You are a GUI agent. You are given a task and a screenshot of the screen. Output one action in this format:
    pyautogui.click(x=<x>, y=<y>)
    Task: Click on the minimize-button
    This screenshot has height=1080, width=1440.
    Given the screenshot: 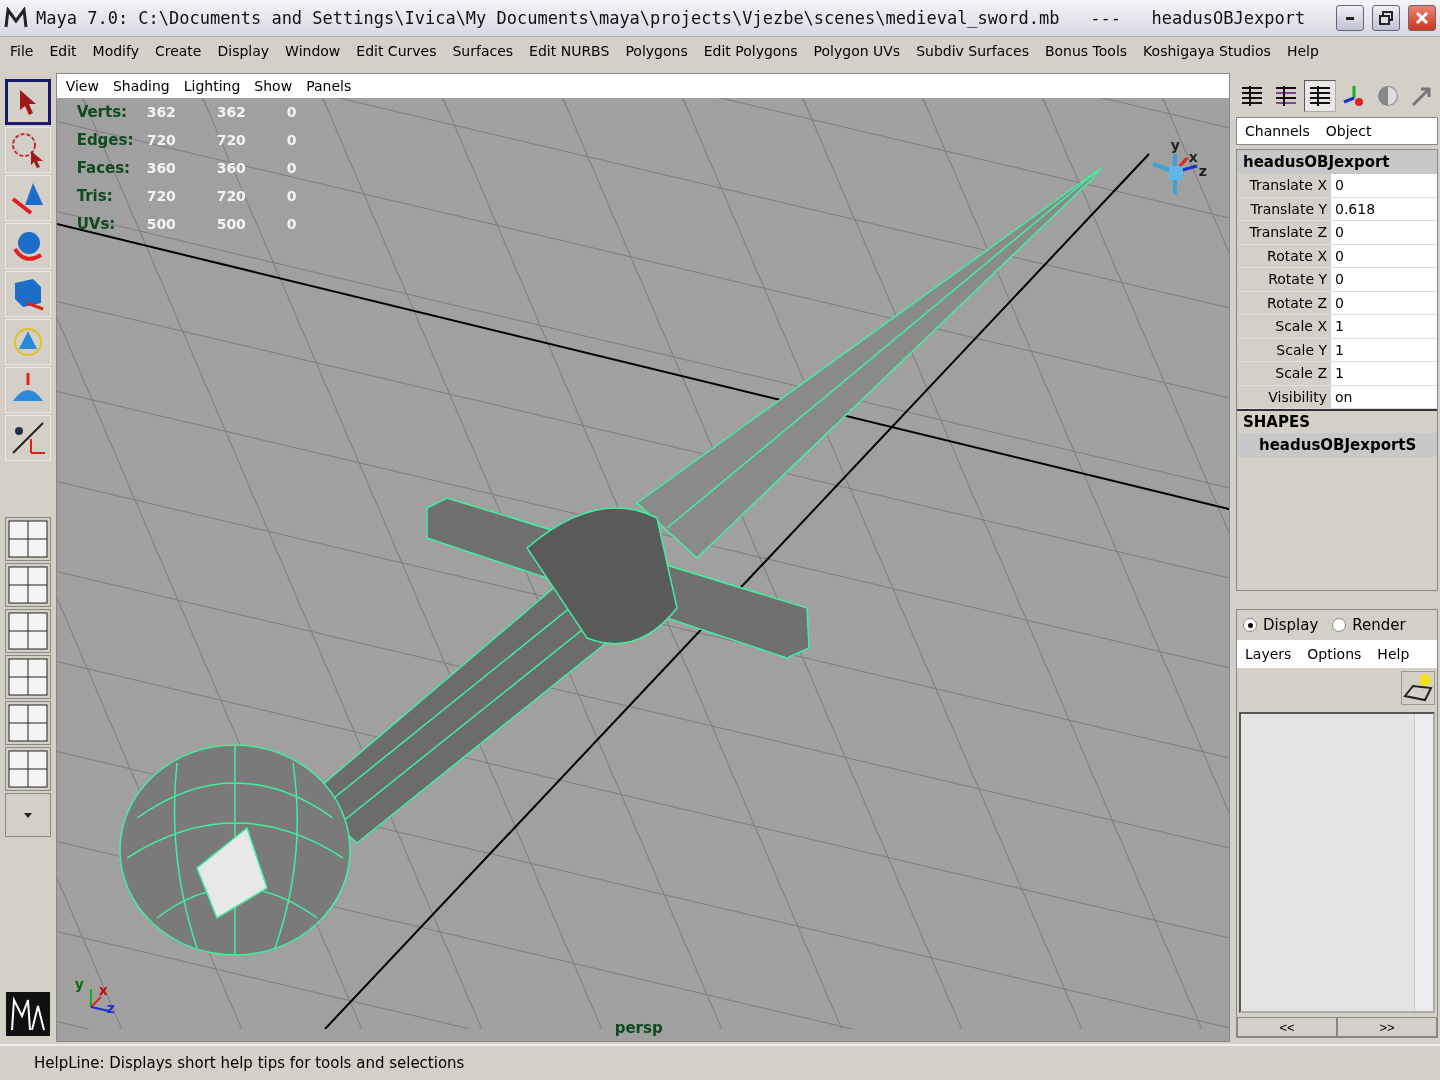 What is the action you would take?
    pyautogui.click(x=1350, y=18)
    